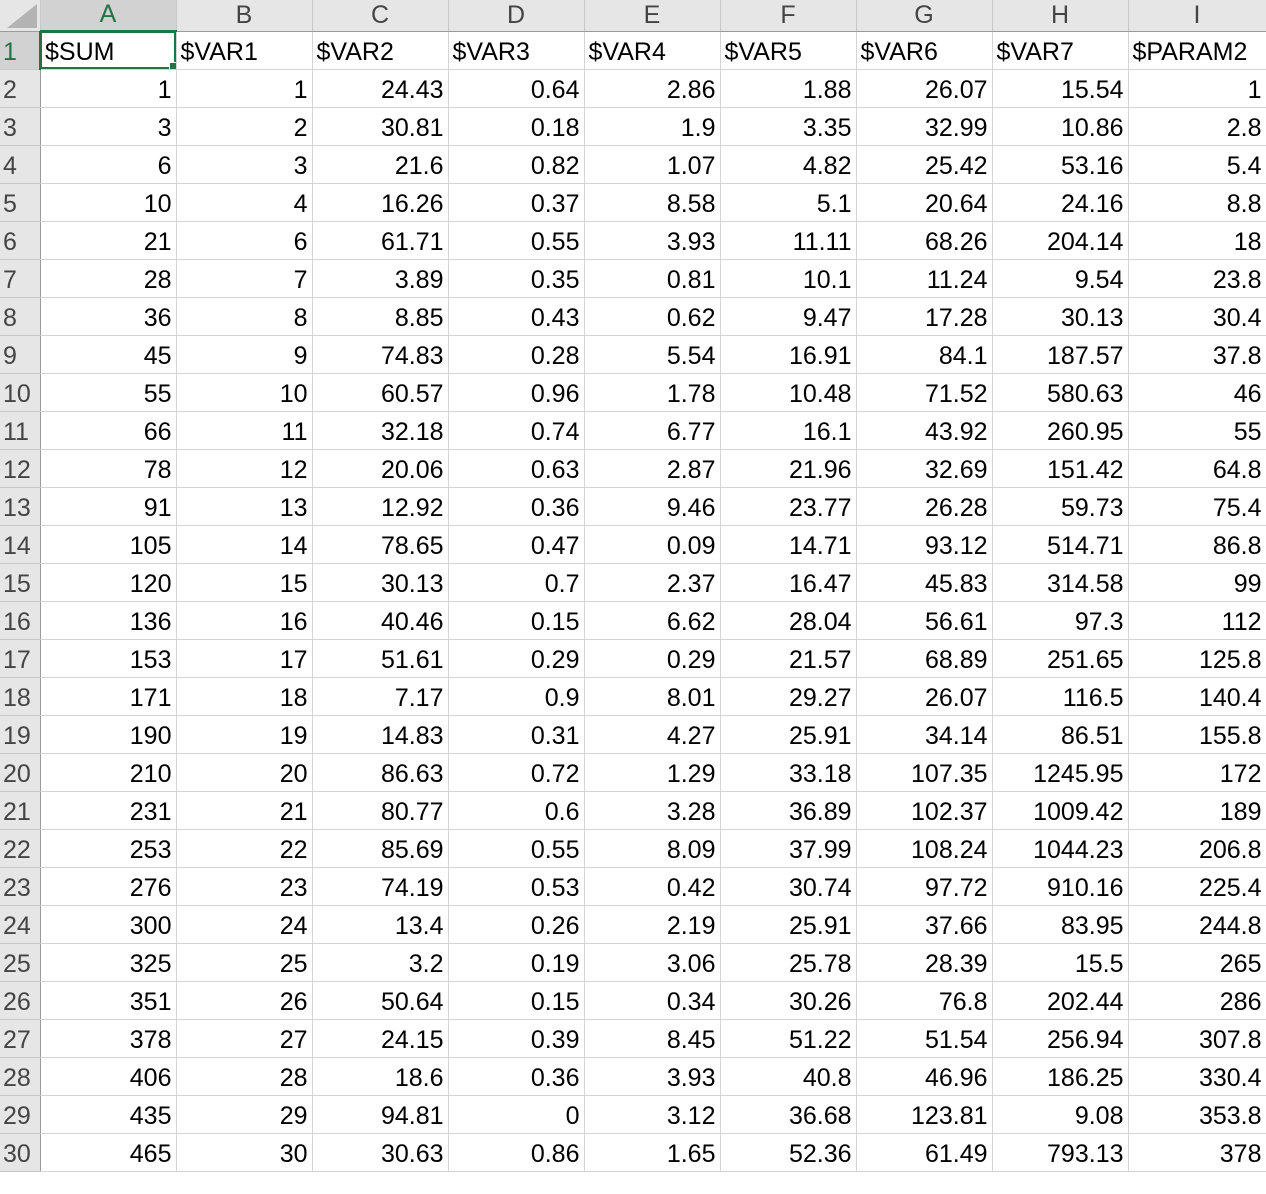  I want to click on cell-h2: 15.54, so click(1060, 88).